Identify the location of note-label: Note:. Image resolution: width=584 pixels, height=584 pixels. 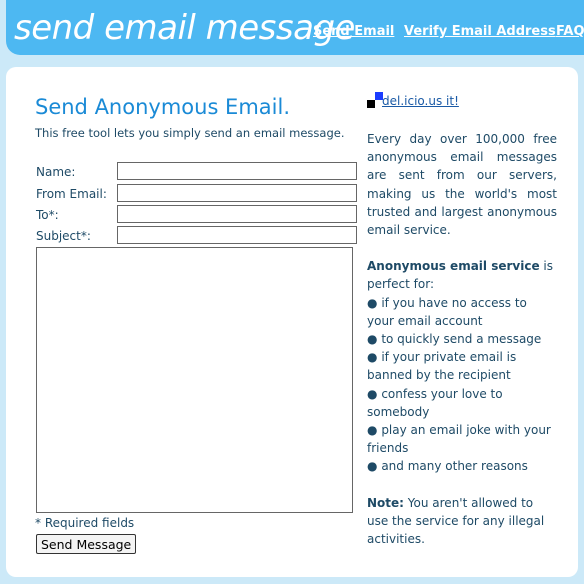
(385, 502).